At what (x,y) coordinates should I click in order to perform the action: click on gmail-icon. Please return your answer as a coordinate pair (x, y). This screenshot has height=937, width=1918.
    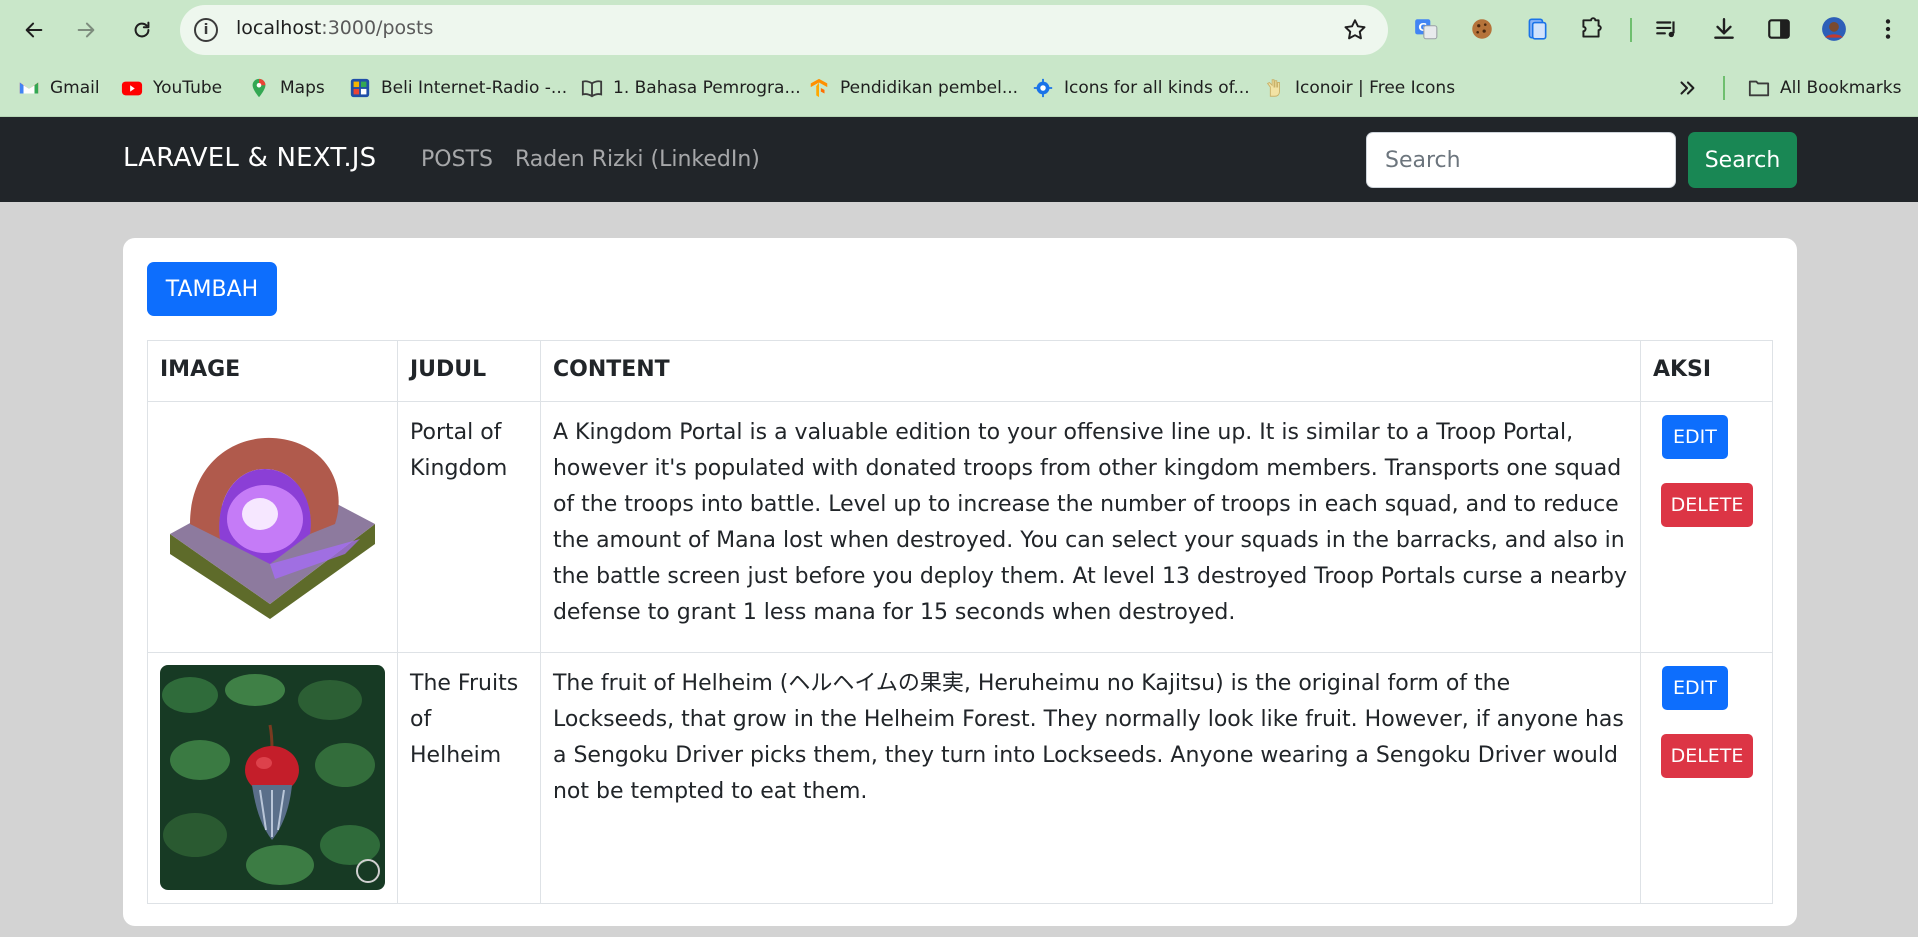
    Looking at the image, I should click on (29, 88).